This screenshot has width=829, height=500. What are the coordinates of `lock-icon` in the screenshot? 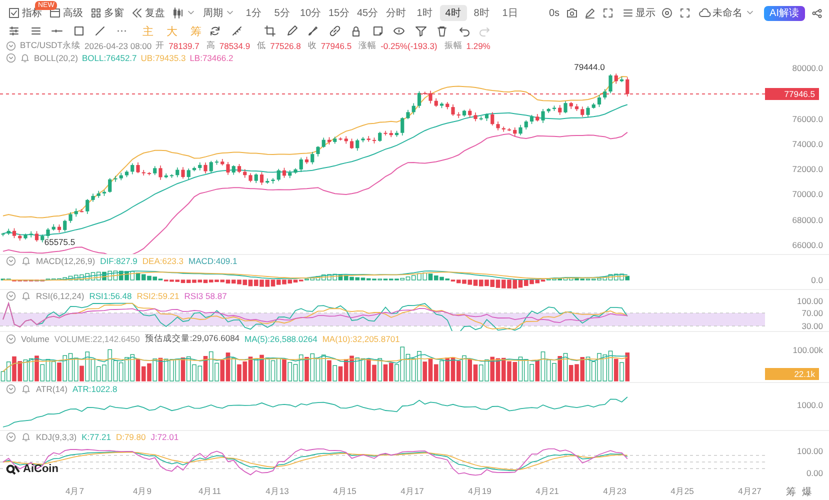 It's located at (356, 31).